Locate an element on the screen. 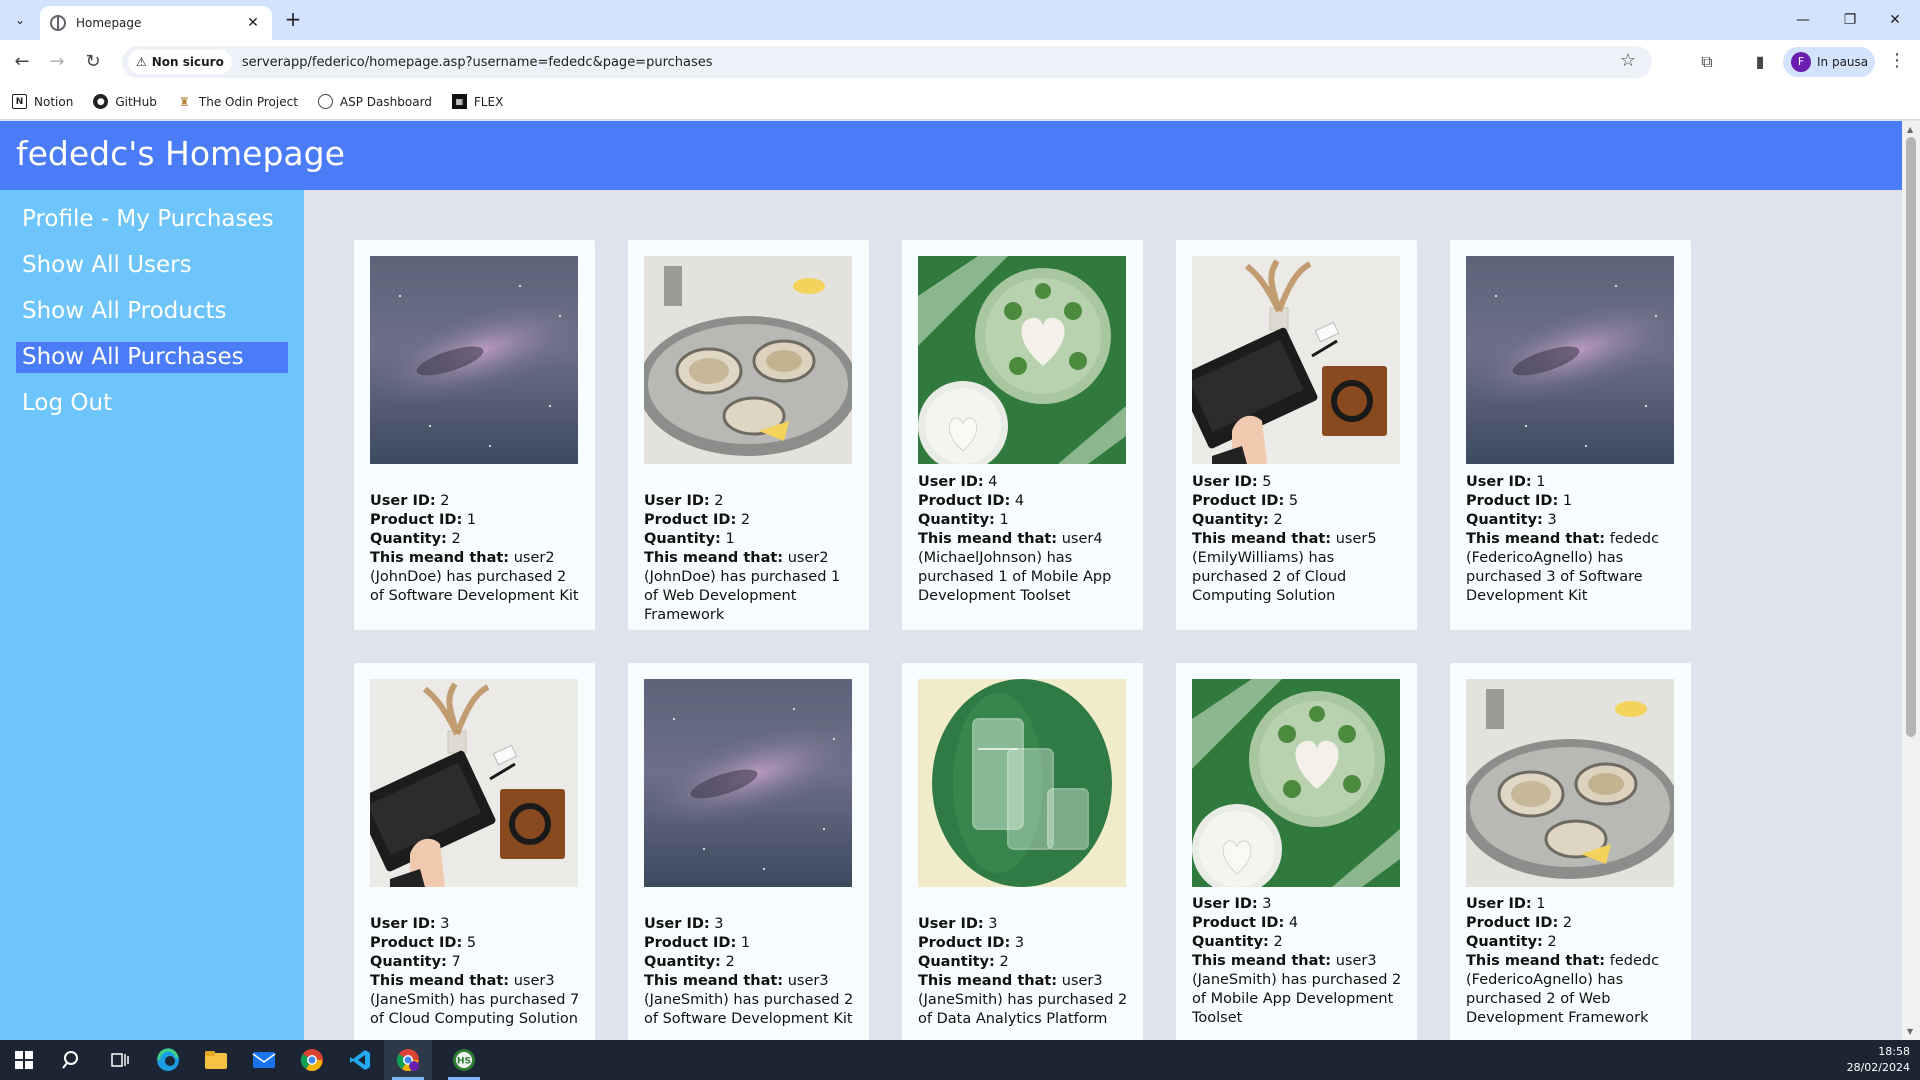  profile-status: In pausa is located at coordinates (1843, 62).